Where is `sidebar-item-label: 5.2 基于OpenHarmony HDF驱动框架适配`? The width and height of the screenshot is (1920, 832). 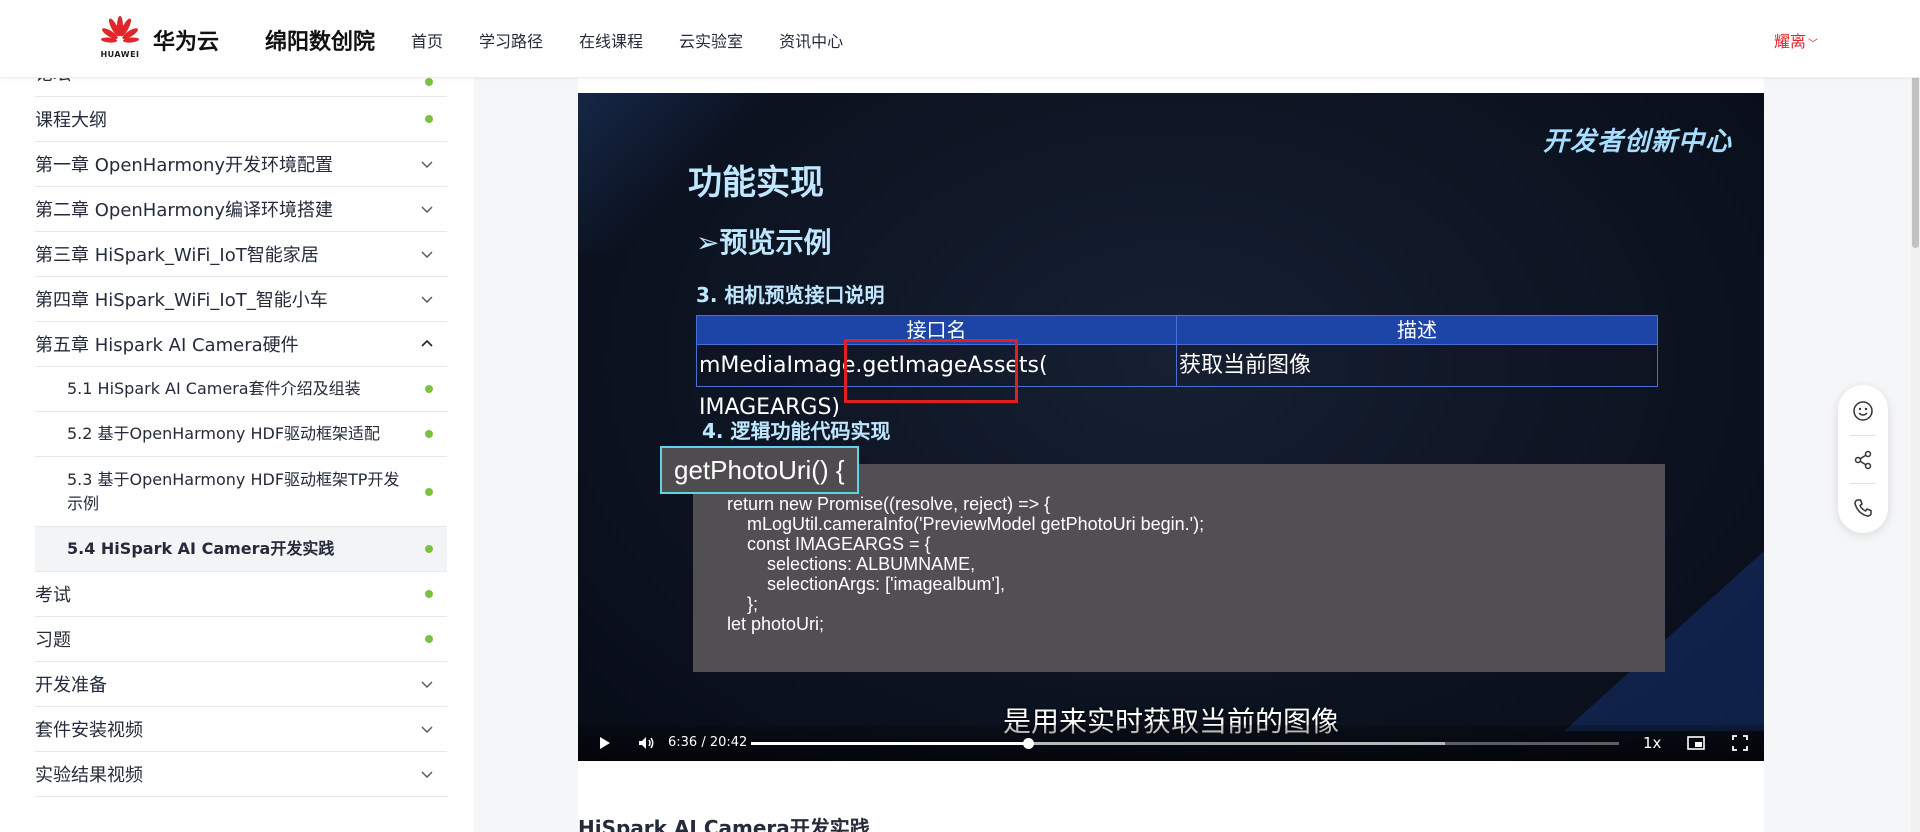 sidebar-item-label: 5.2 基于OpenHarmony HDF驱动框架适配 is located at coordinates (224, 433).